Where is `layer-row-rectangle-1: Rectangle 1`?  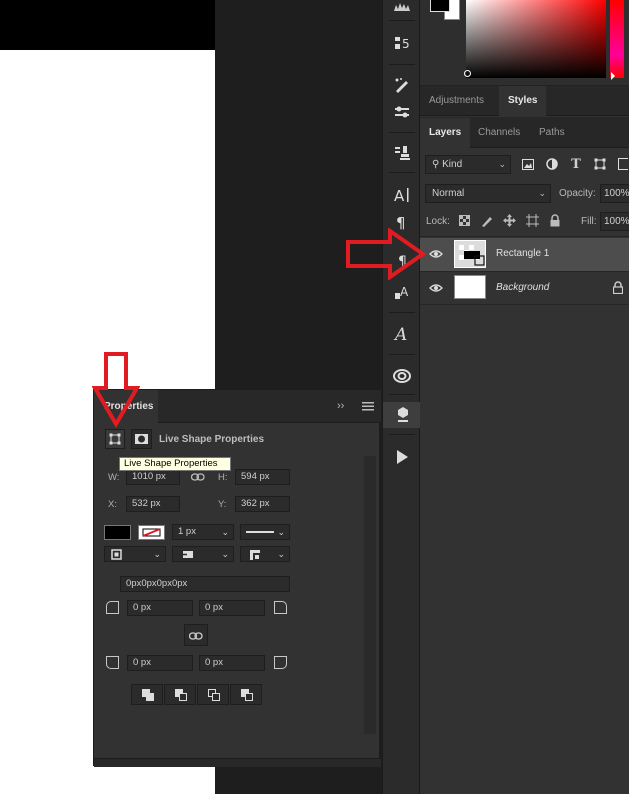
layer-row-rectangle-1: Rectangle 1 is located at coordinates (524, 254).